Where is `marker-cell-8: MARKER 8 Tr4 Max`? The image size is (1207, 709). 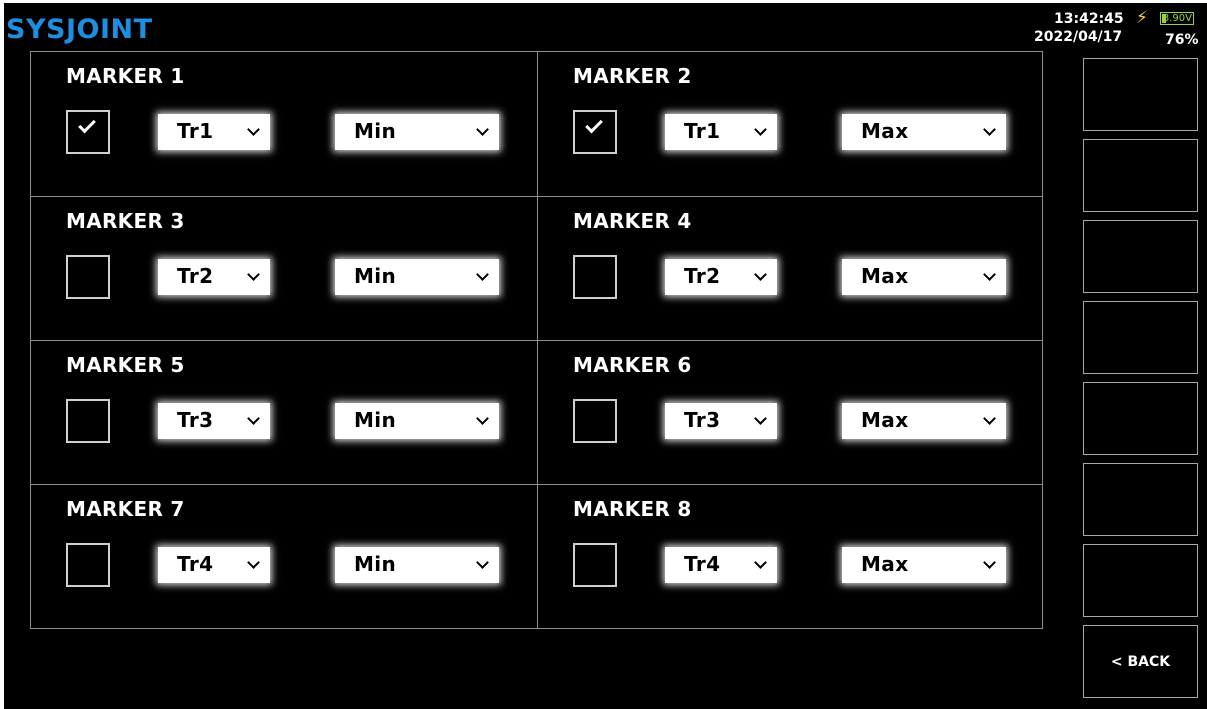 marker-cell-8: MARKER 8 Tr4 Max is located at coordinates (790, 556).